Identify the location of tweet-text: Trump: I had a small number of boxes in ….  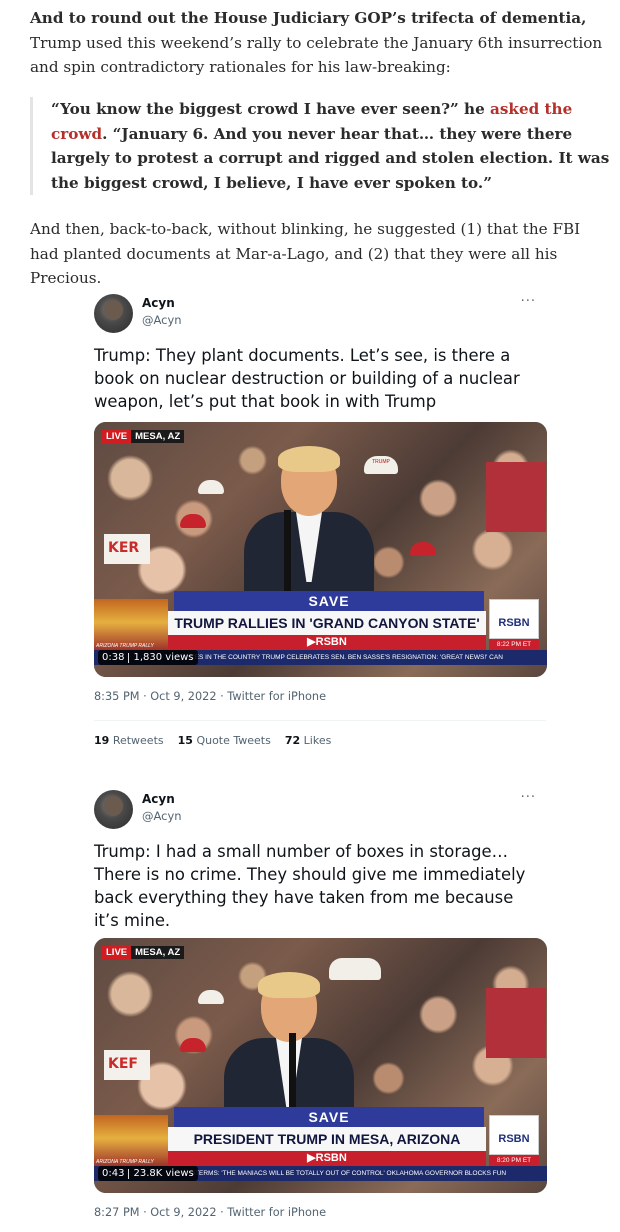
(310, 886).